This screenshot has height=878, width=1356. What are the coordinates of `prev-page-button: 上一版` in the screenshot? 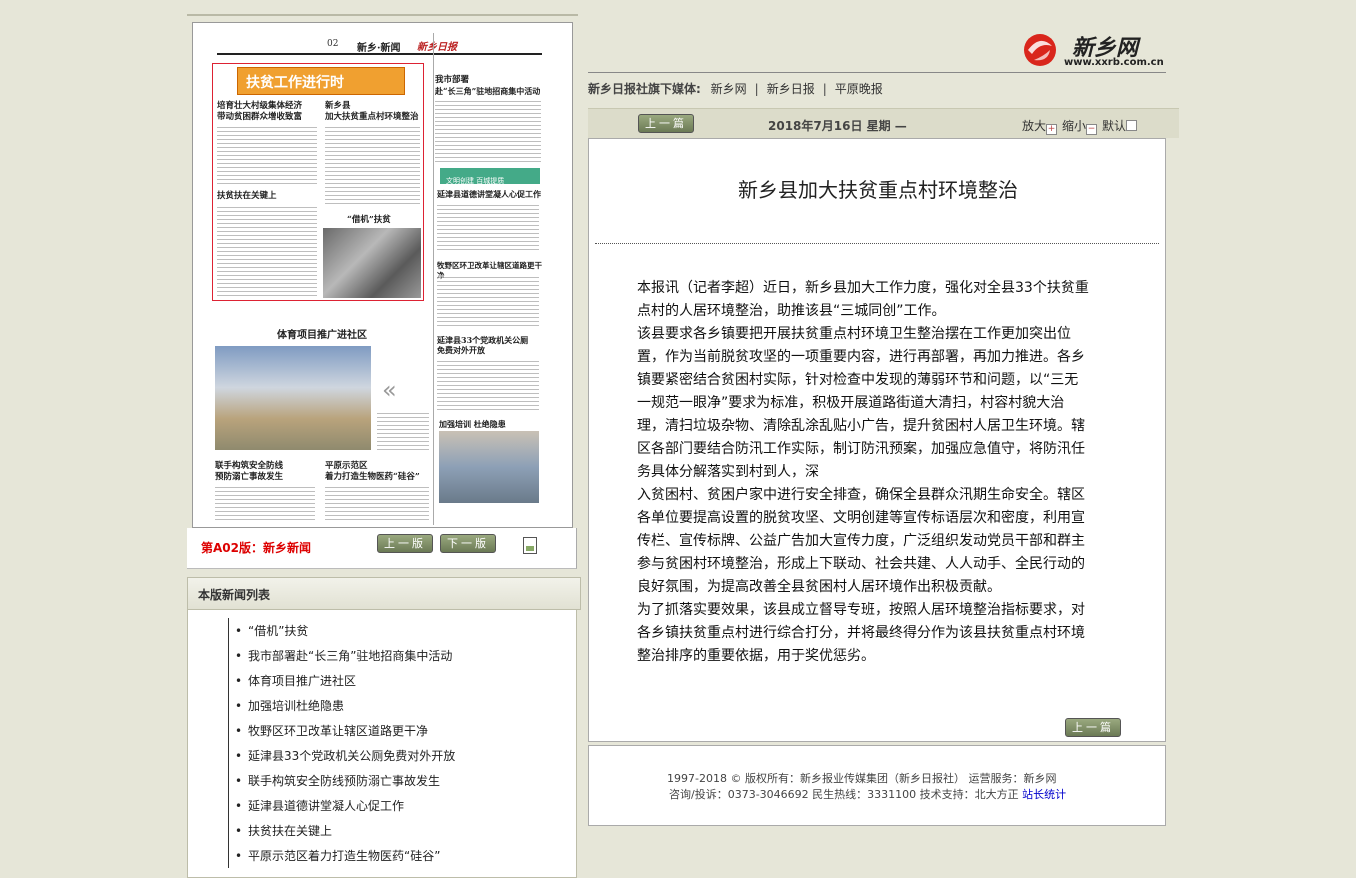 It's located at (405, 543).